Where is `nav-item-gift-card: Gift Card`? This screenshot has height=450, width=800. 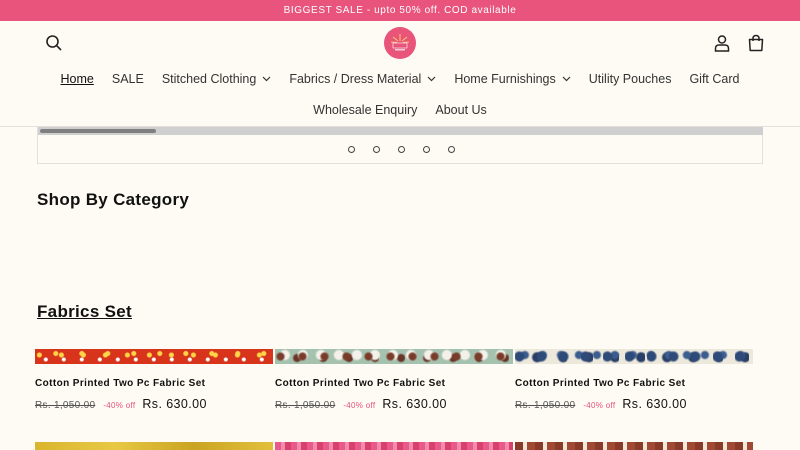 nav-item-gift-card: Gift Card is located at coordinates (714, 79).